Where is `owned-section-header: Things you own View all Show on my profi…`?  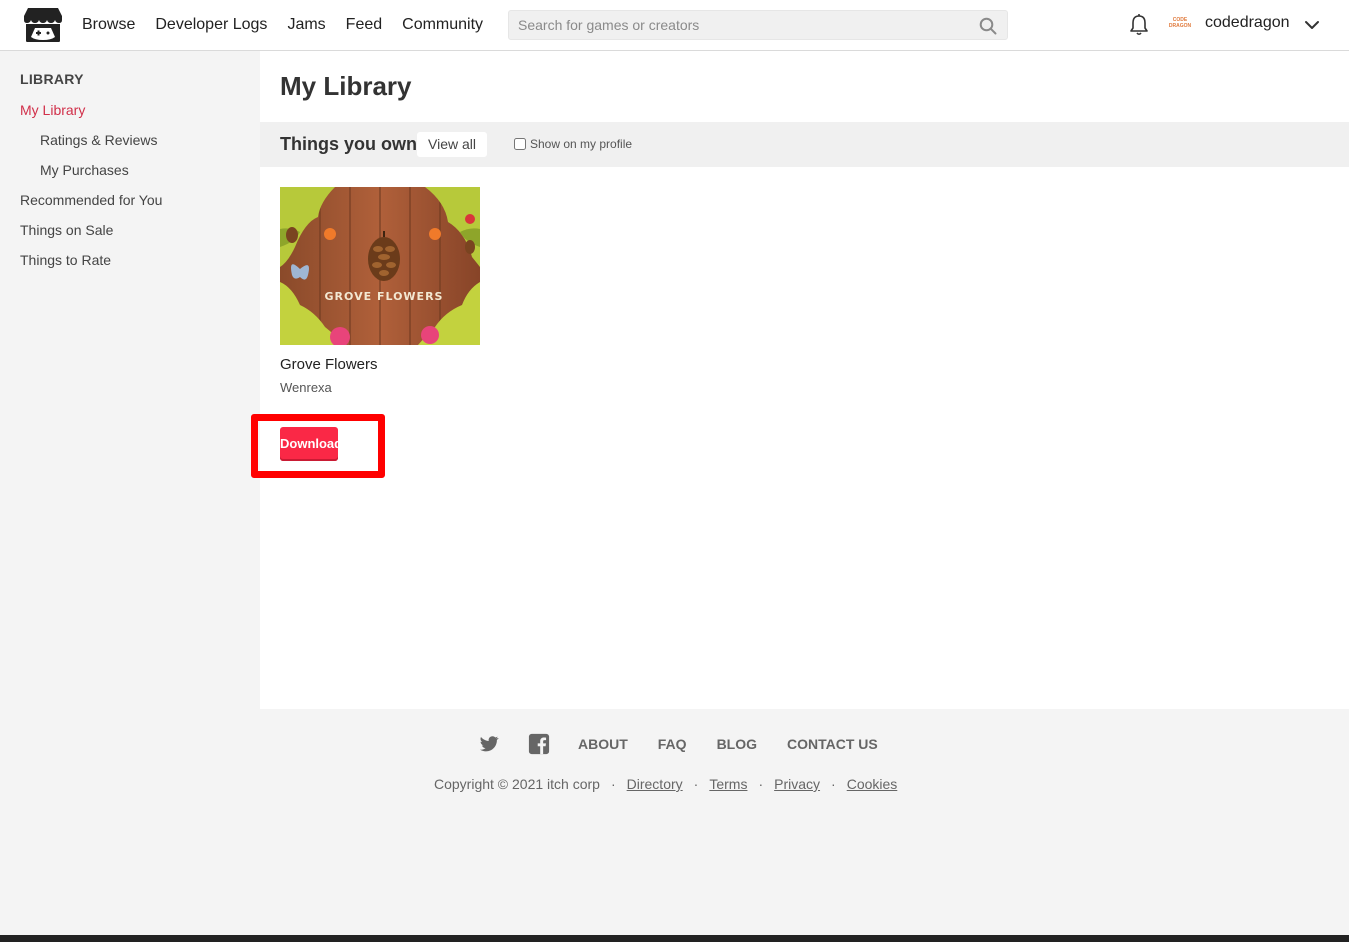 owned-section-header: Things you own View all Show on my profi… is located at coordinates (804, 144).